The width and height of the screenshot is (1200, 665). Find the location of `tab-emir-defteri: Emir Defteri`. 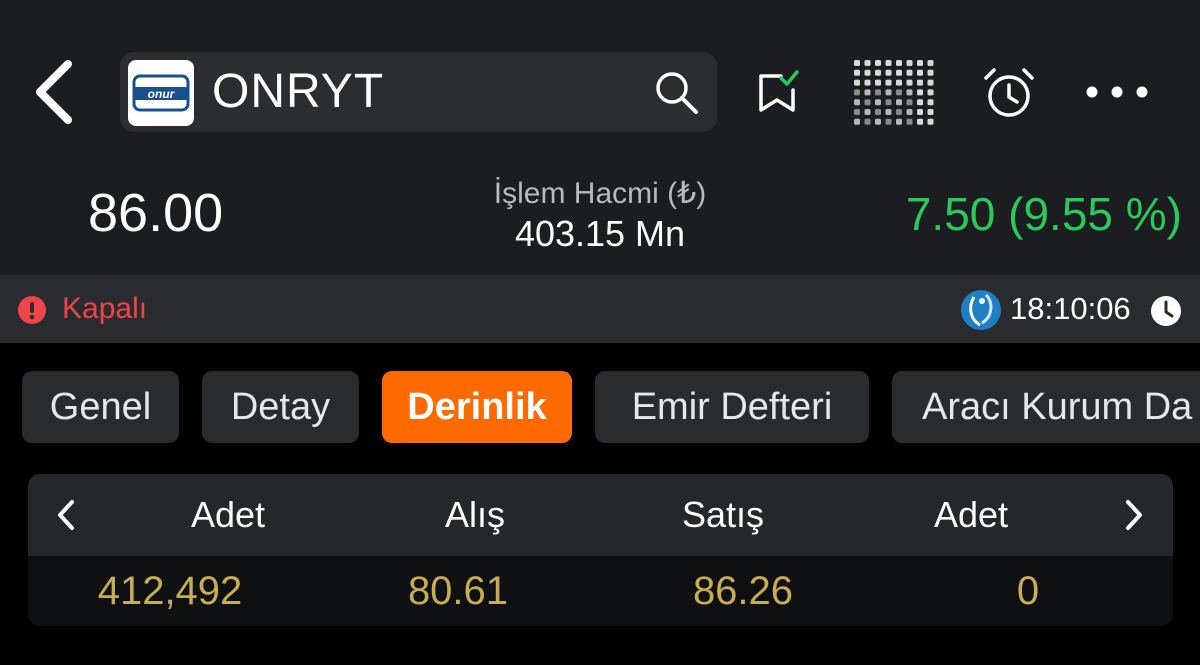

tab-emir-defteri: Emir Defteri is located at coordinates (732, 407).